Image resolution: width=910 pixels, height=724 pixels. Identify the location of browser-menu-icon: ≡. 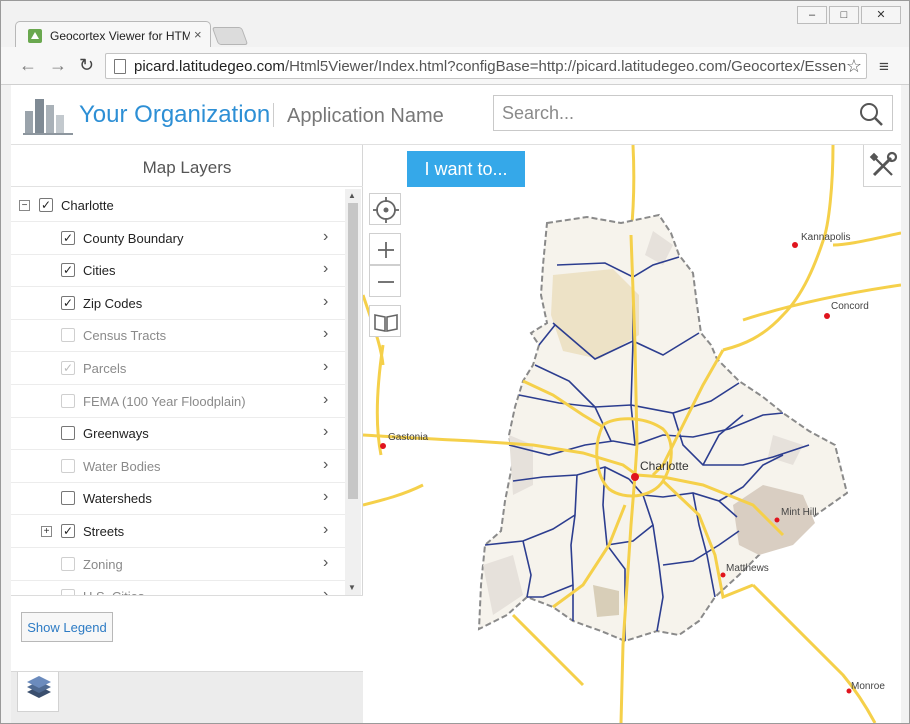
(884, 67).